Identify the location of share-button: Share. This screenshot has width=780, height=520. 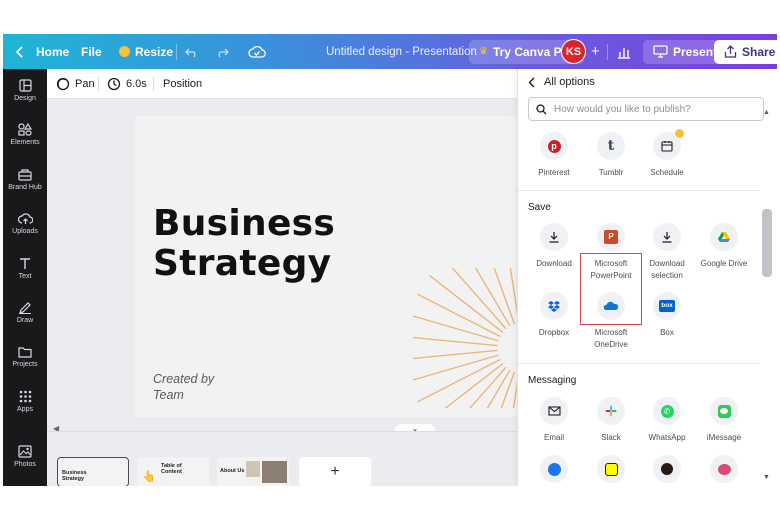
(745, 51).